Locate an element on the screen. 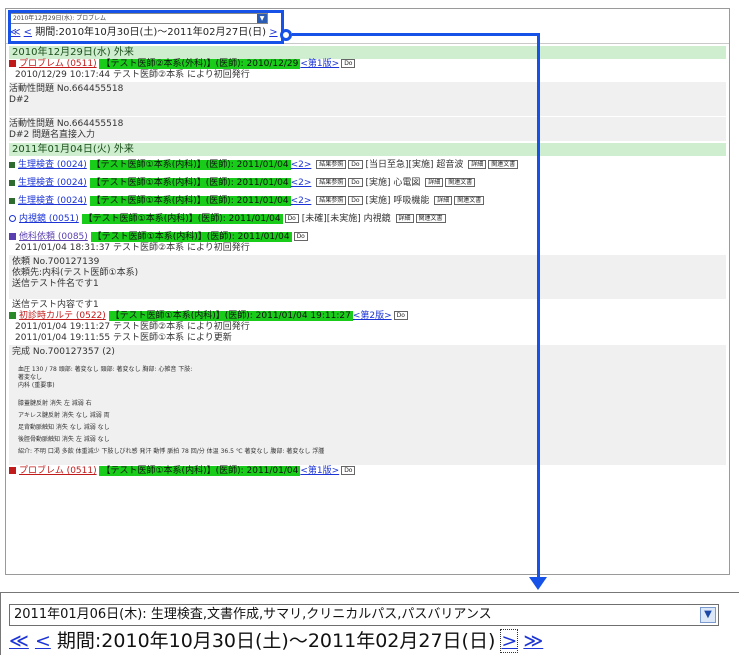 The image size is (739, 655). problem-name: D#2 問題名直接入力 is located at coordinates (52, 135).